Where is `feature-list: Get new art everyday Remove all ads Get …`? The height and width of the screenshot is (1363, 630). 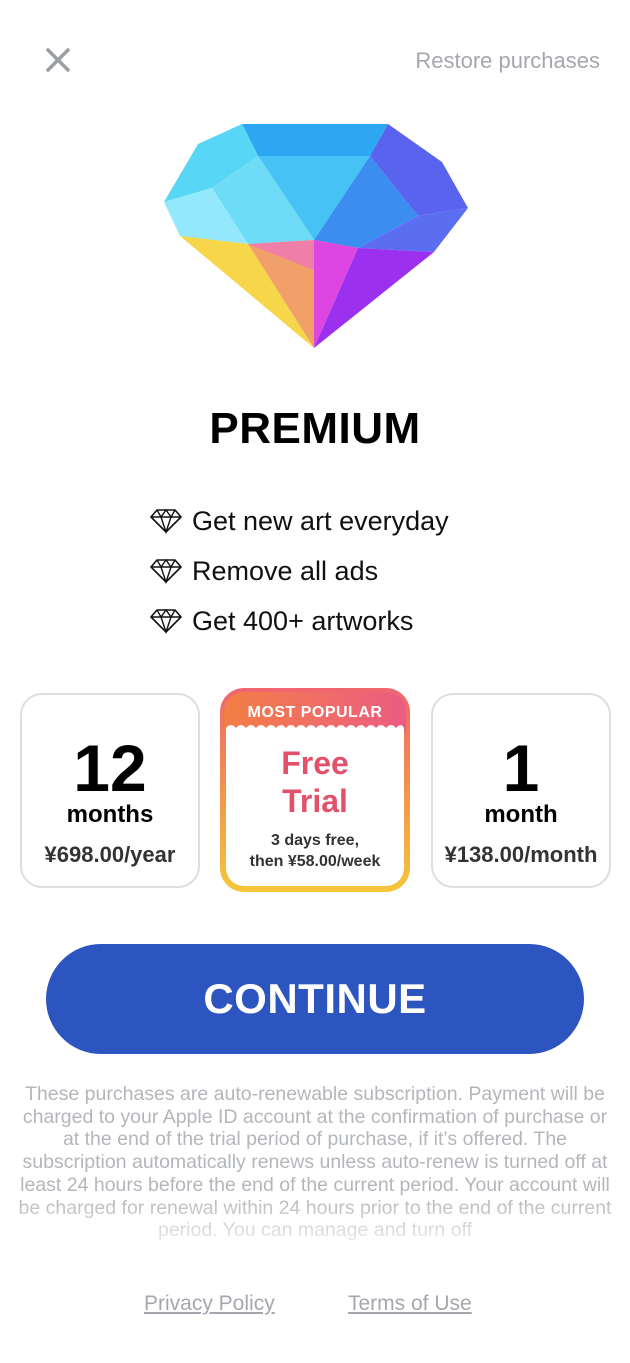 feature-list: Get new art everyday Remove all ads Get … is located at coordinates (299, 571).